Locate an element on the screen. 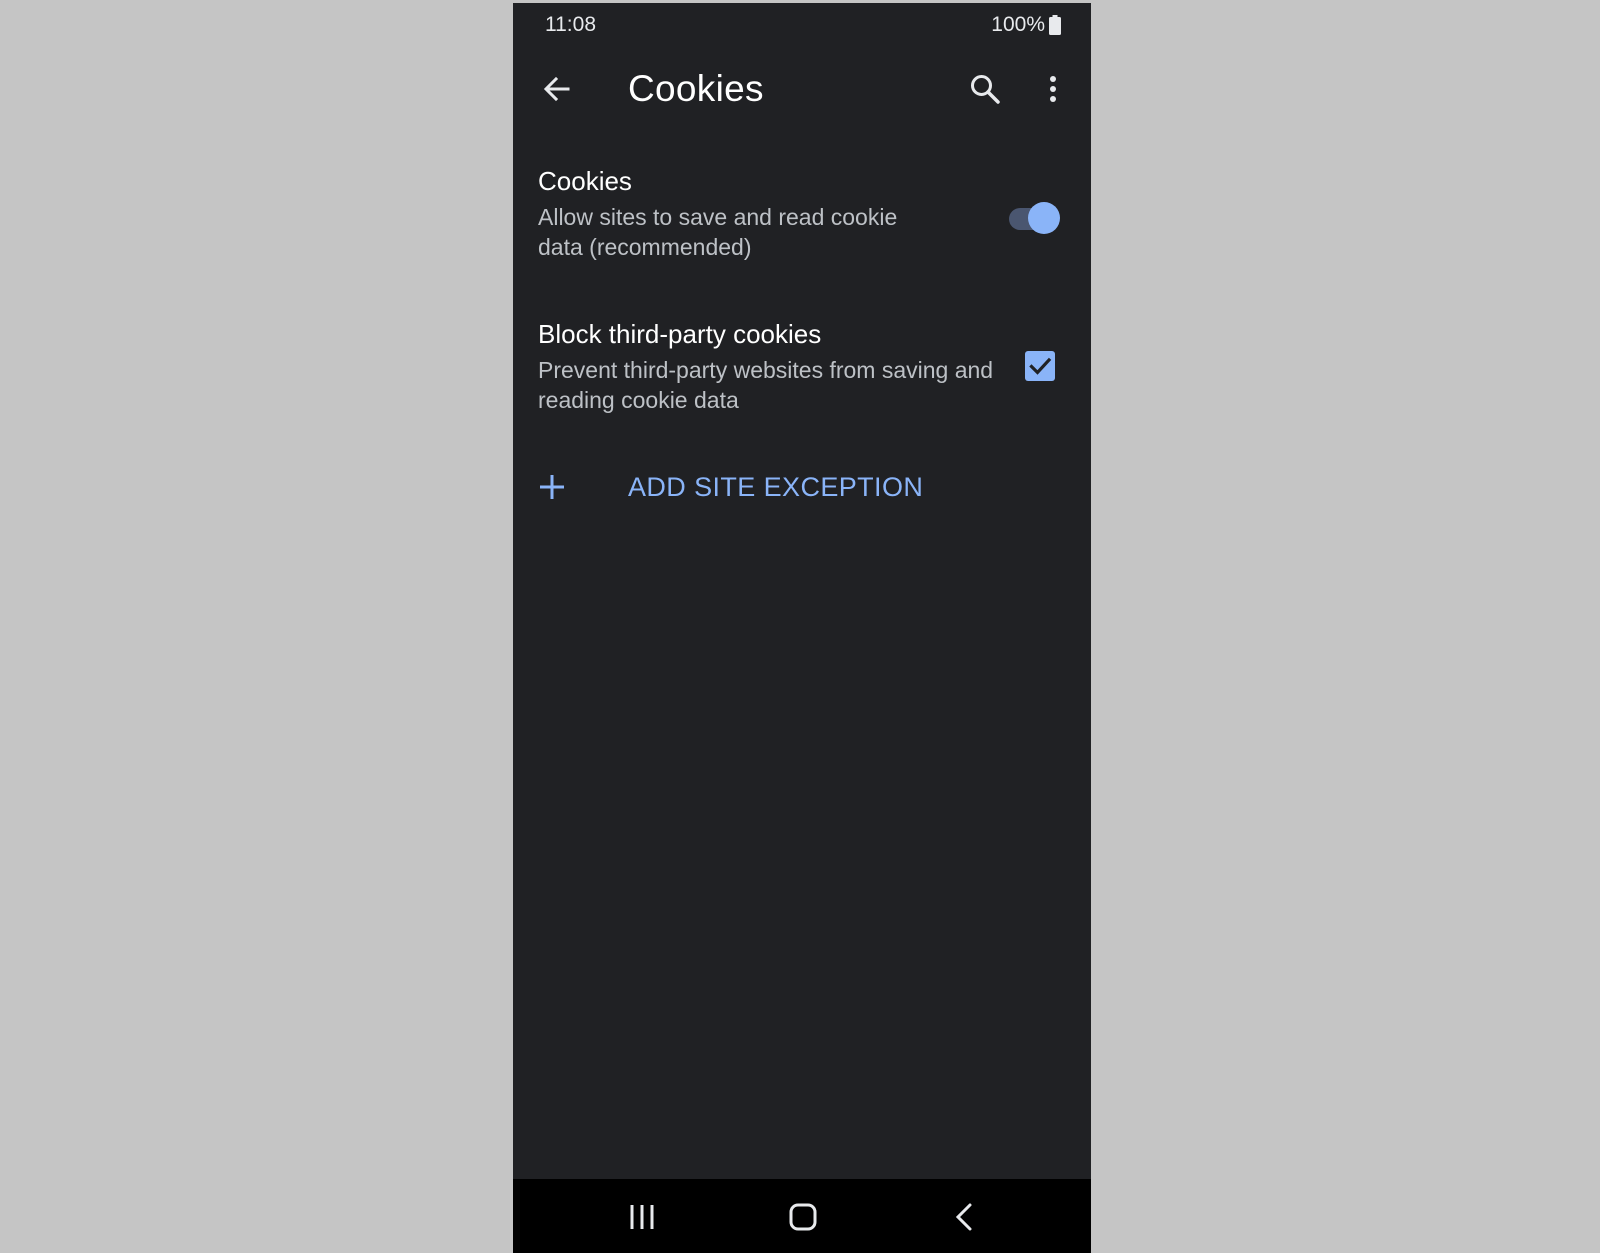 This screenshot has width=1600, height=1253. page-title: Cookies is located at coordinates (696, 88).